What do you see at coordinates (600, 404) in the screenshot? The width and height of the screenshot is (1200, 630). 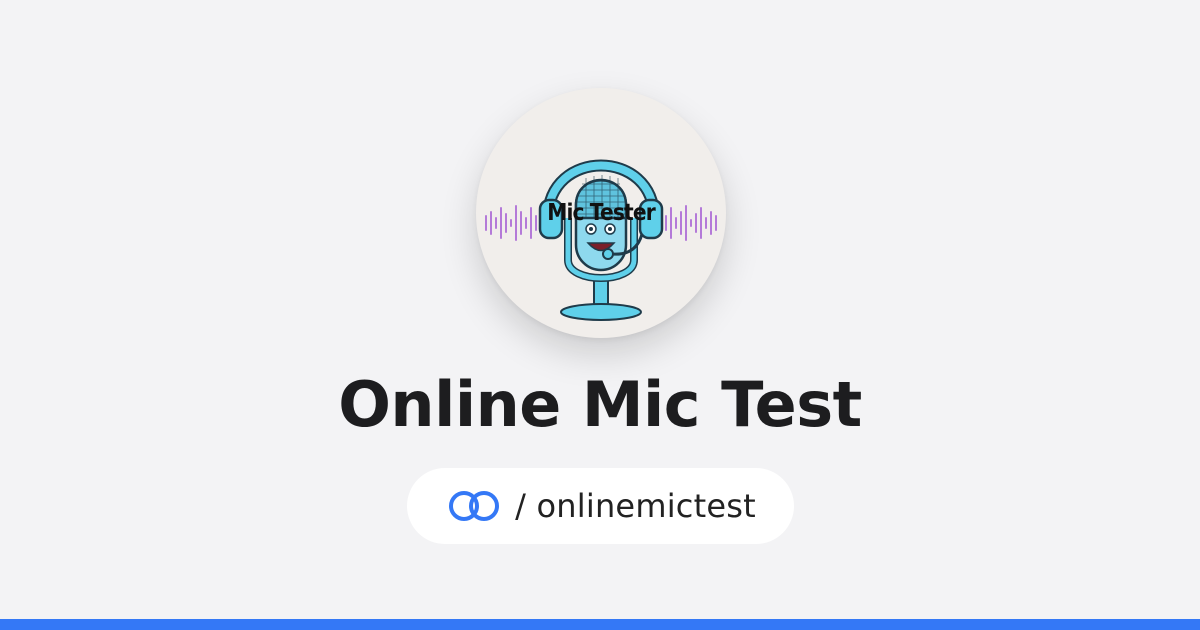 I see `page-title: Online Mic Test` at bounding box center [600, 404].